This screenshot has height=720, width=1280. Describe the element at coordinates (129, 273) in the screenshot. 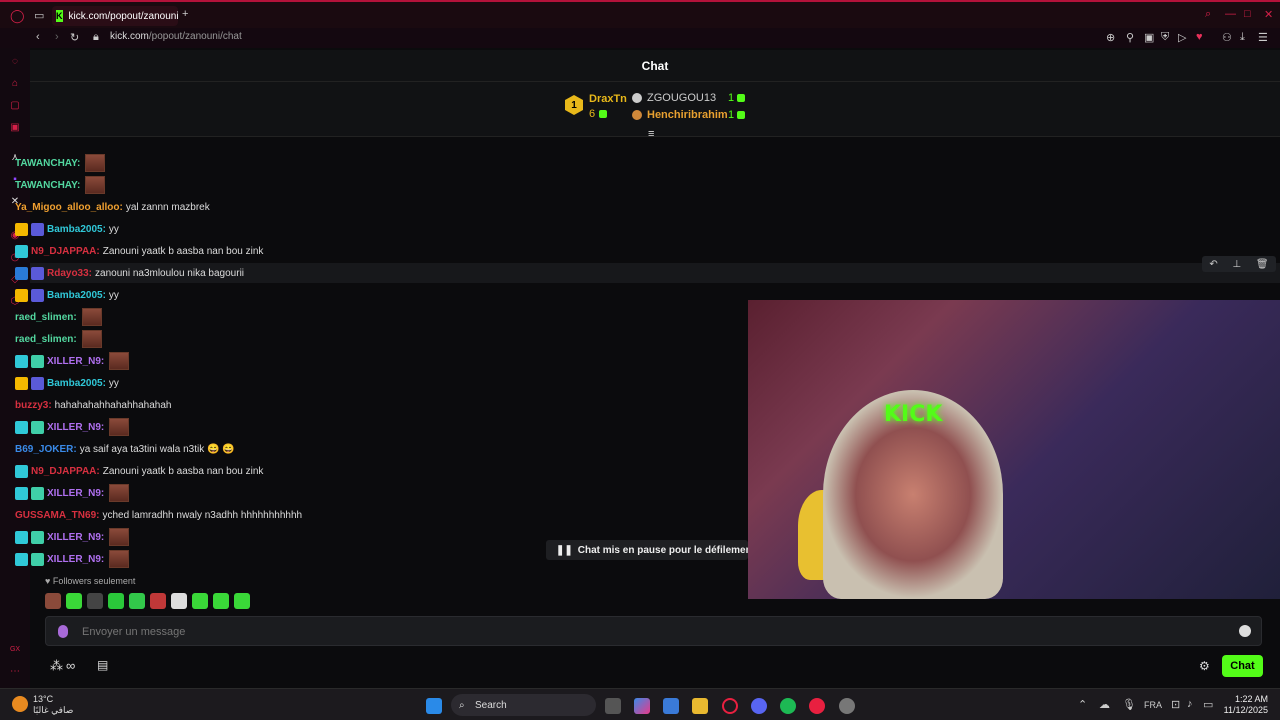

I see `chat-message: Rdayo33: zanouni na3mloulou nika bagourii` at that location.